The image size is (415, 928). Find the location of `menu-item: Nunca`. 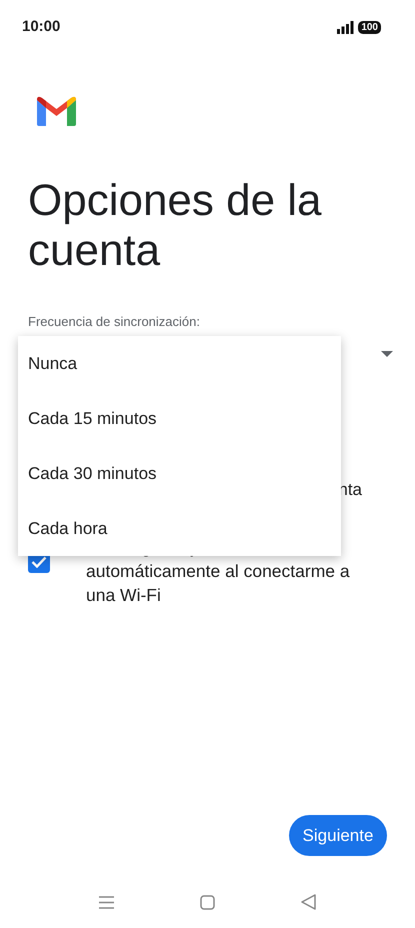

menu-item: Nunca is located at coordinates (179, 363).